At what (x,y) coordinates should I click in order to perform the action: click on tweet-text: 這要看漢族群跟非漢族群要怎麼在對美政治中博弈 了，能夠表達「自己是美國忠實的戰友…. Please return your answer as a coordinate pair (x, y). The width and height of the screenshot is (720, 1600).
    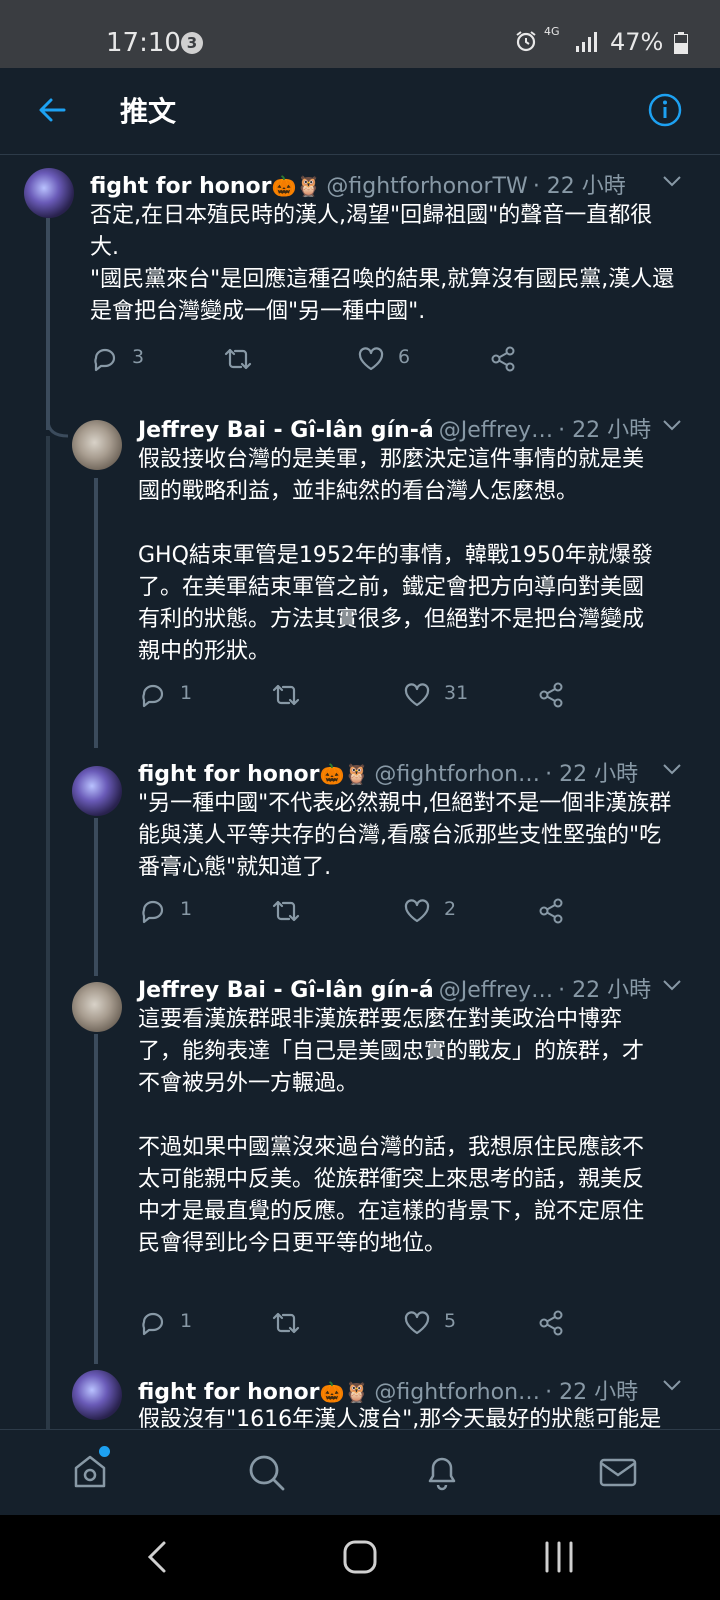
    Looking at the image, I should click on (391, 1131).